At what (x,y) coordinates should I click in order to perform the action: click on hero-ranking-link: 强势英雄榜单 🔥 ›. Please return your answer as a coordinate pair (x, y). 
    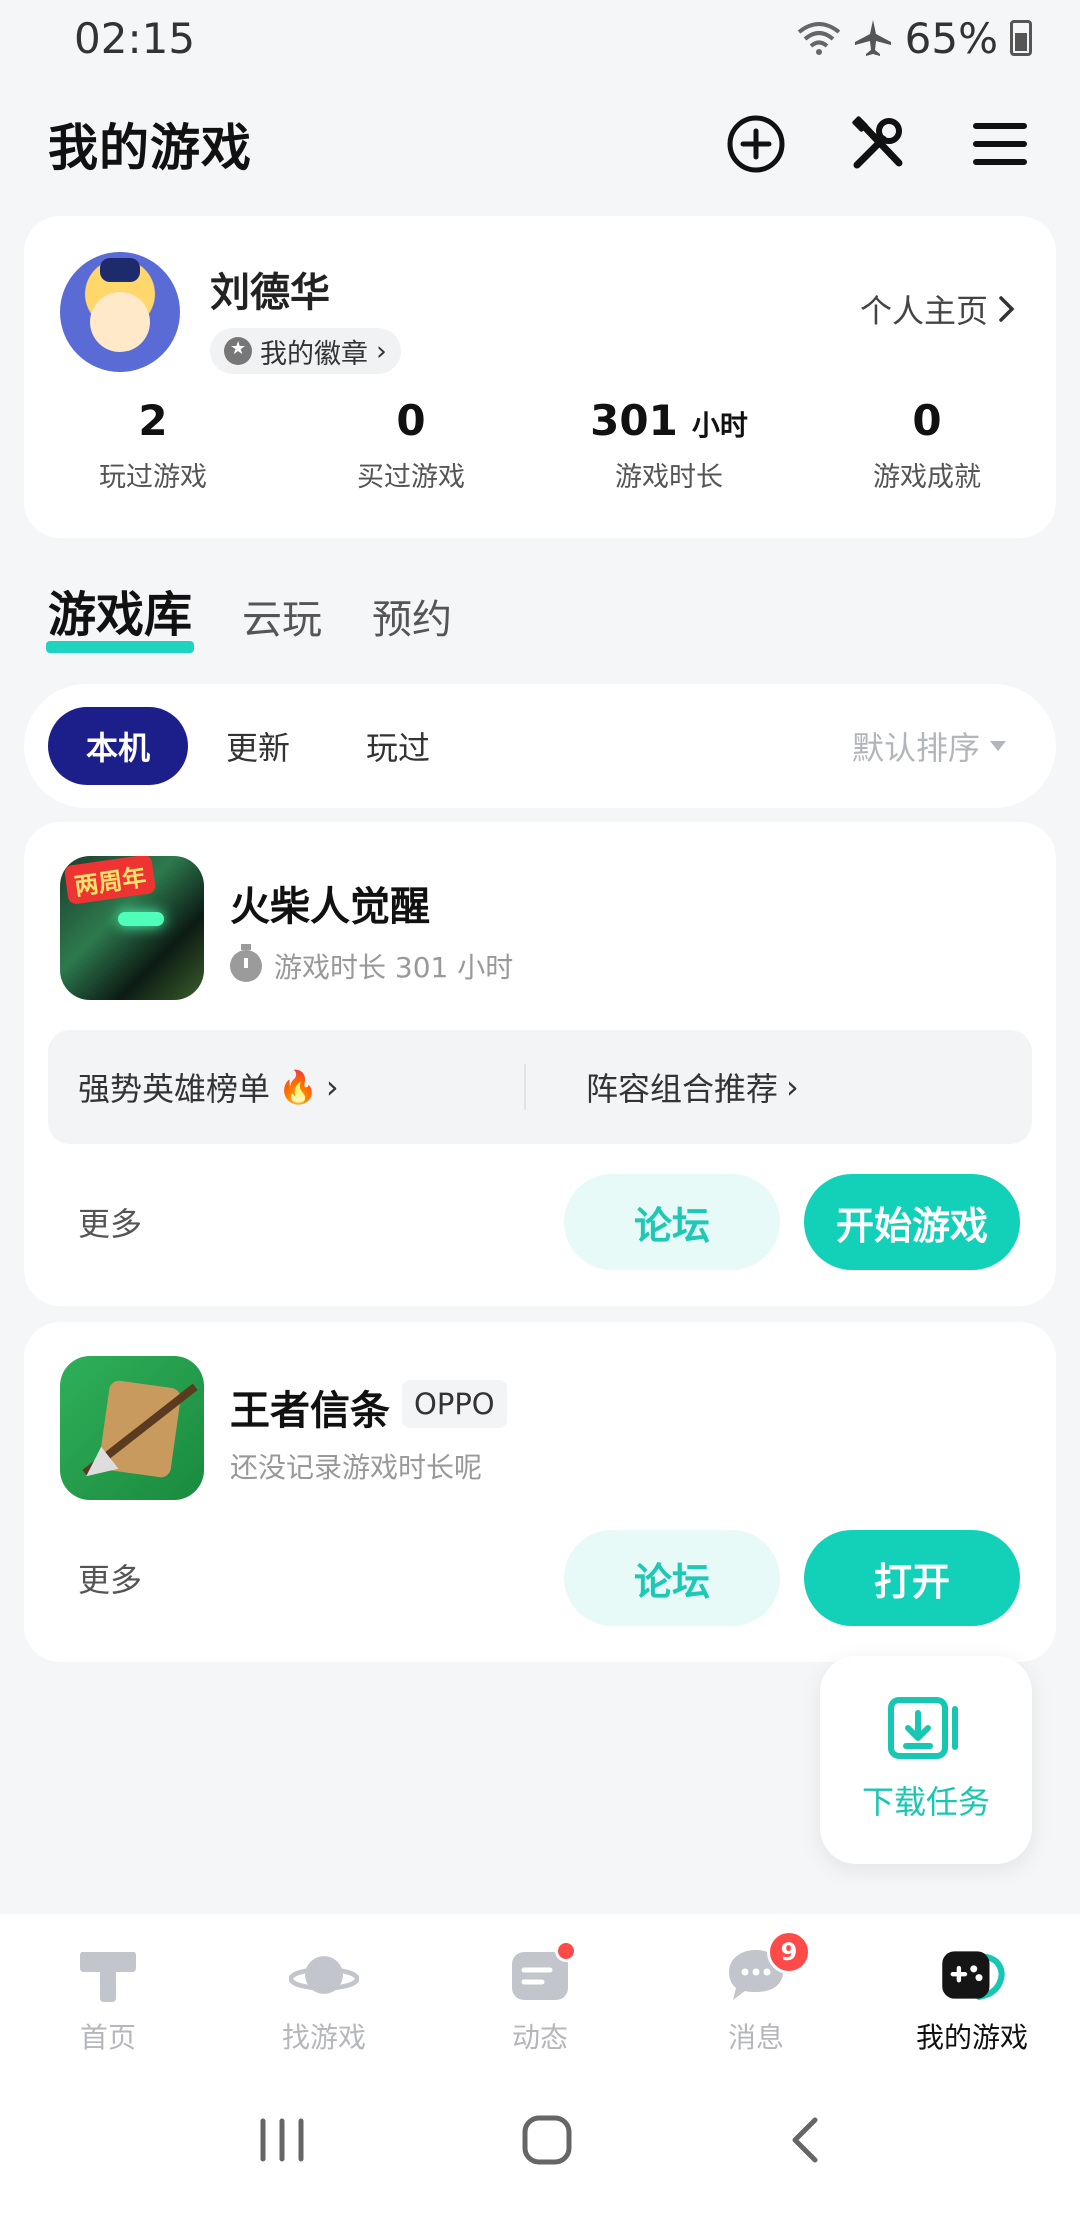
    Looking at the image, I should click on (286, 1087).